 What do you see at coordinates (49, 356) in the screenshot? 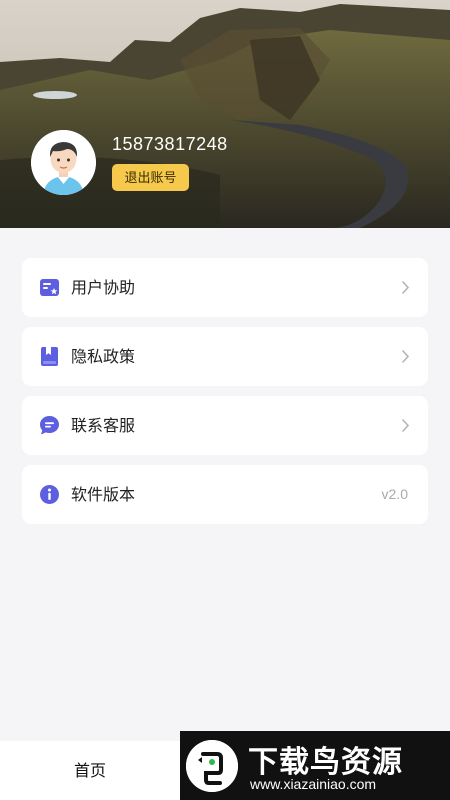
I see `book-icon` at bounding box center [49, 356].